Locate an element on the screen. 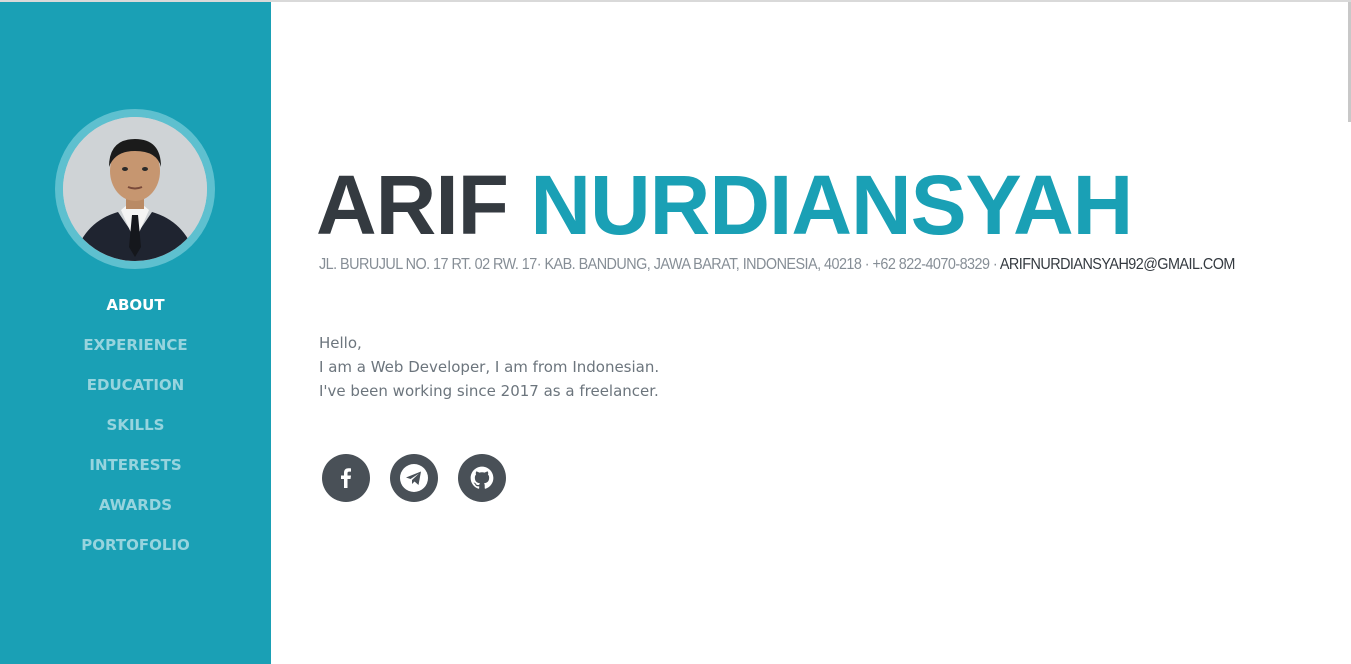  profile-photo is located at coordinates (135, 189).